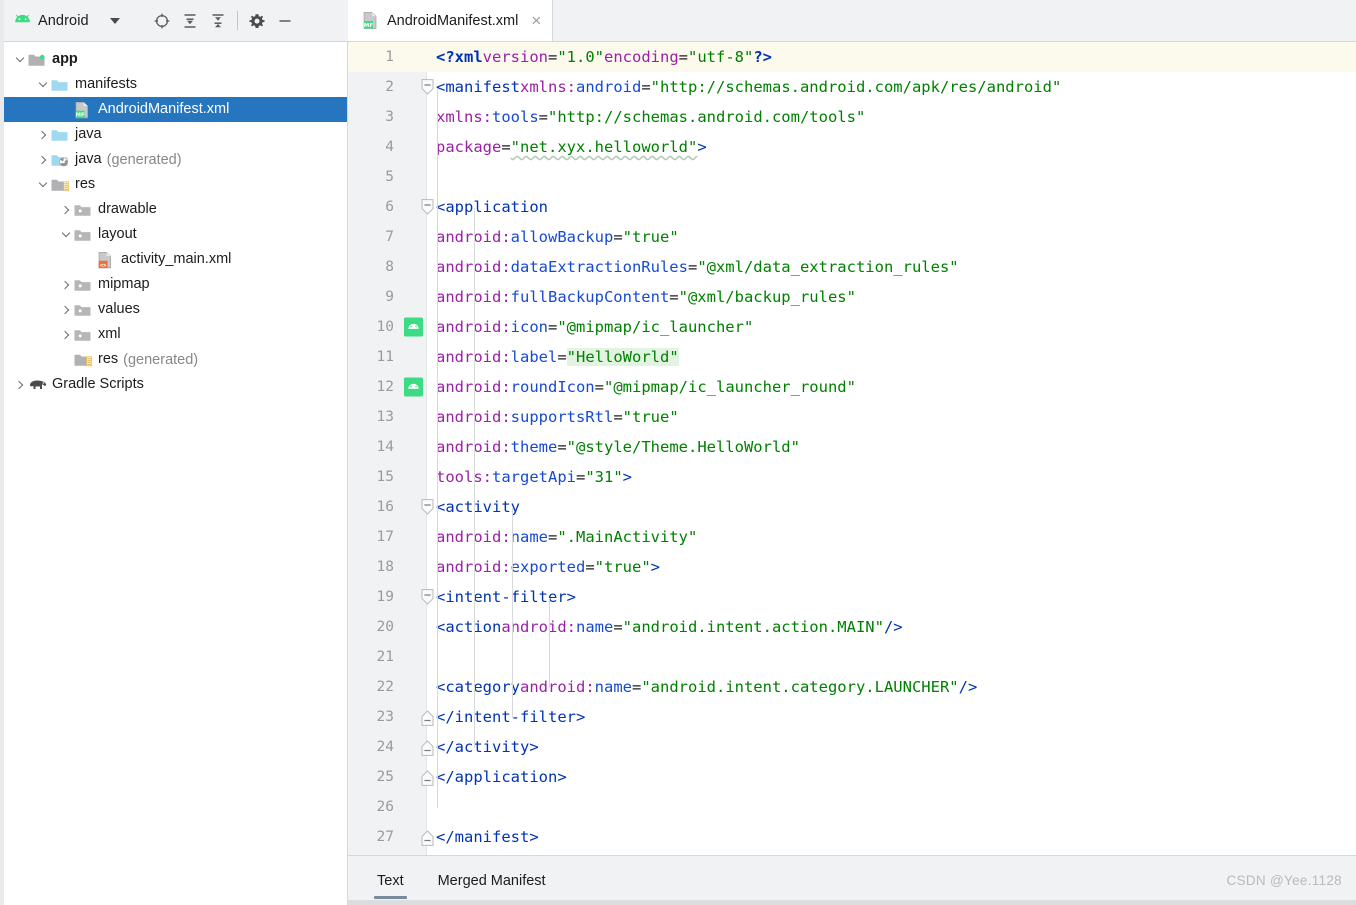  I want to click on tree-item-label: values, so click(119, 309).